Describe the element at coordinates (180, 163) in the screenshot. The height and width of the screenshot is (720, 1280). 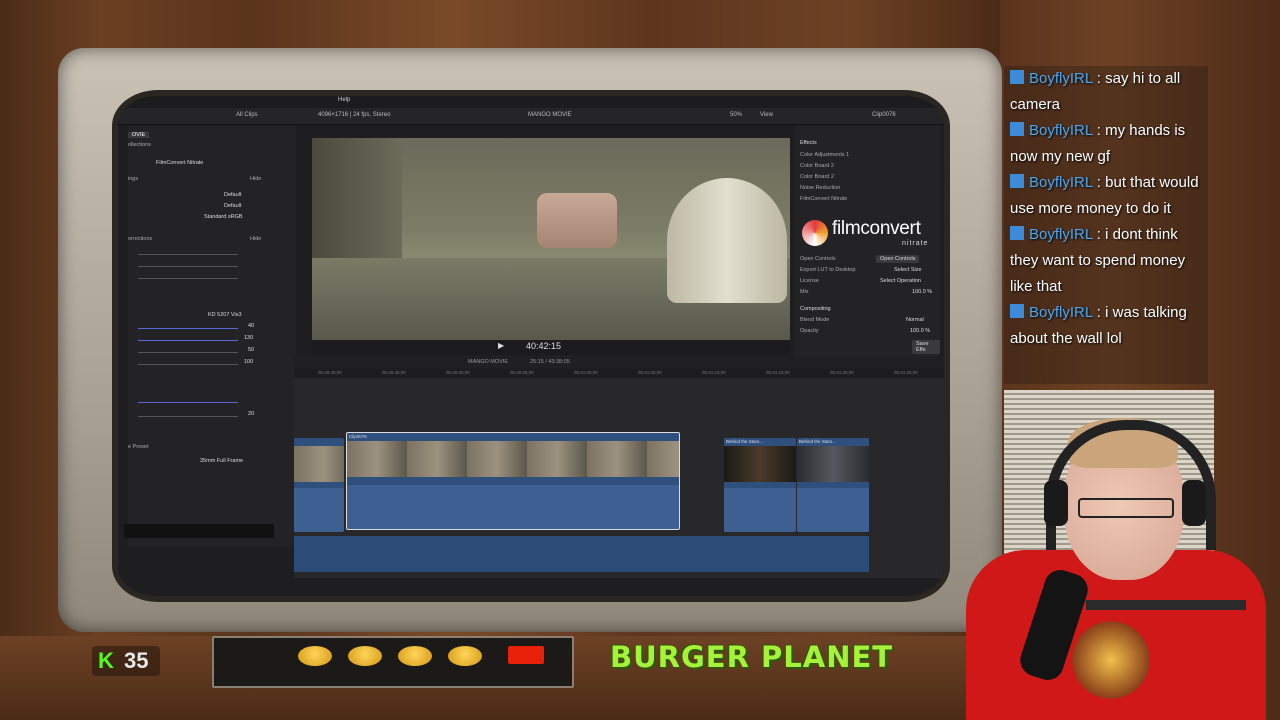
I see `effect-title: FilmConvert Nitrate` at that location.